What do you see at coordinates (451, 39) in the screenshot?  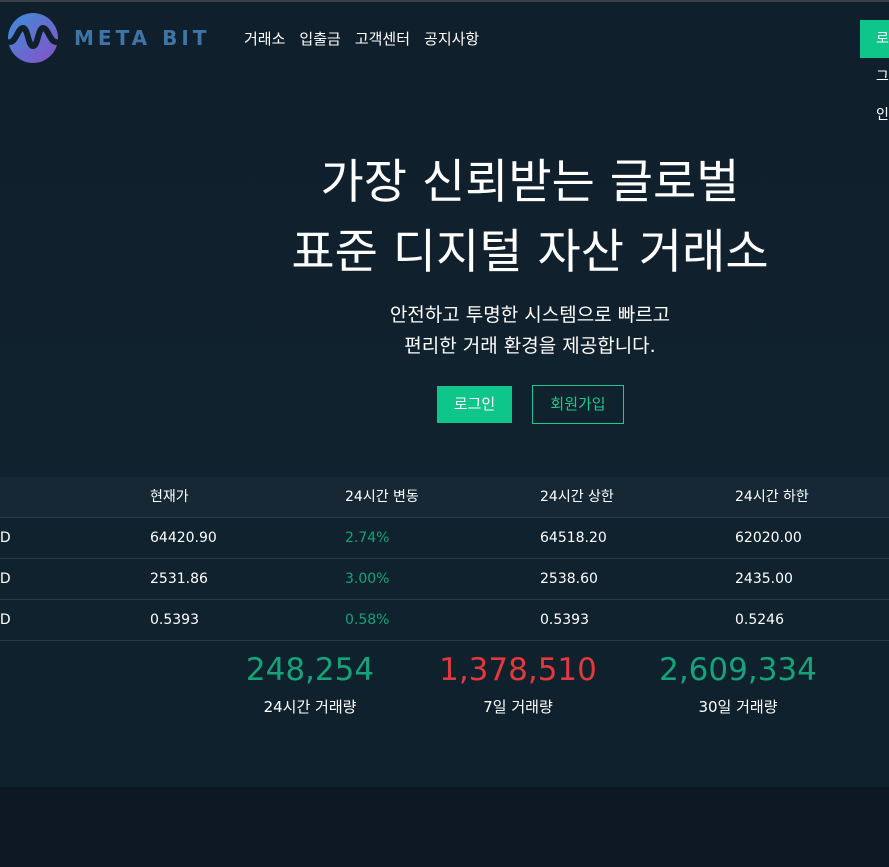 I see `nav-notice: 공지사항` at bounding box center [451, 39].